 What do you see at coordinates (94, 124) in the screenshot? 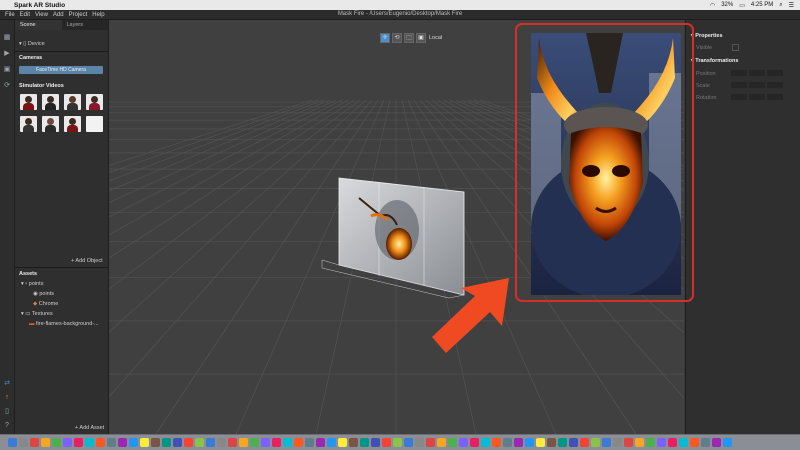
I see `simulator-video-thumb-empty` at bounding box center [94, 124].